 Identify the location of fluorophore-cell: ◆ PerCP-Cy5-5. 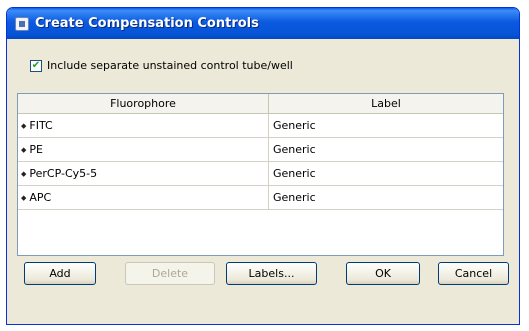
(143, 173).